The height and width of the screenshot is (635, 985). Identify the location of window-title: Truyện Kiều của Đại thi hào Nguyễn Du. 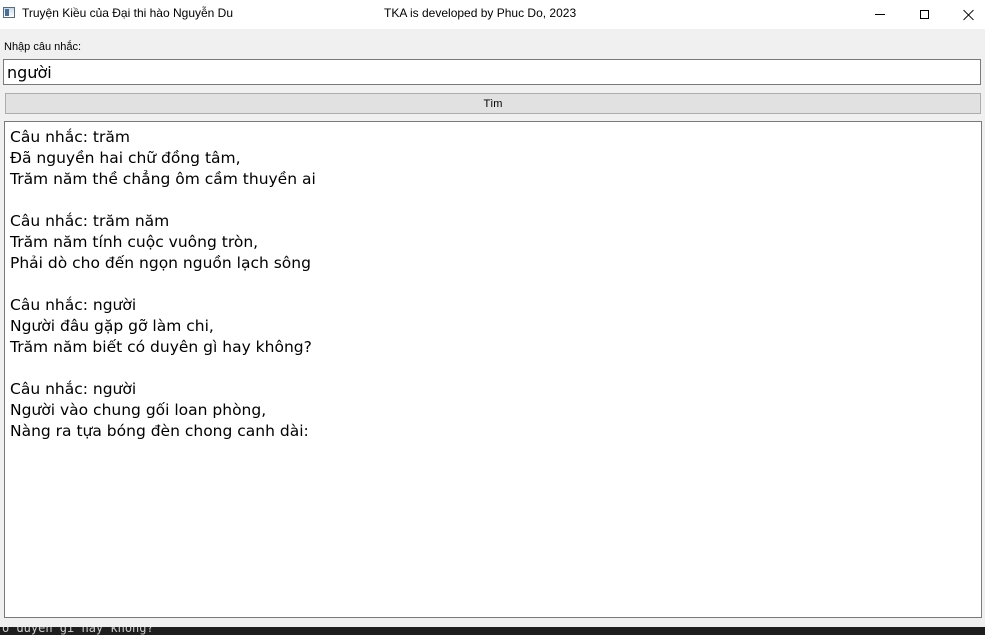
(128, 13).